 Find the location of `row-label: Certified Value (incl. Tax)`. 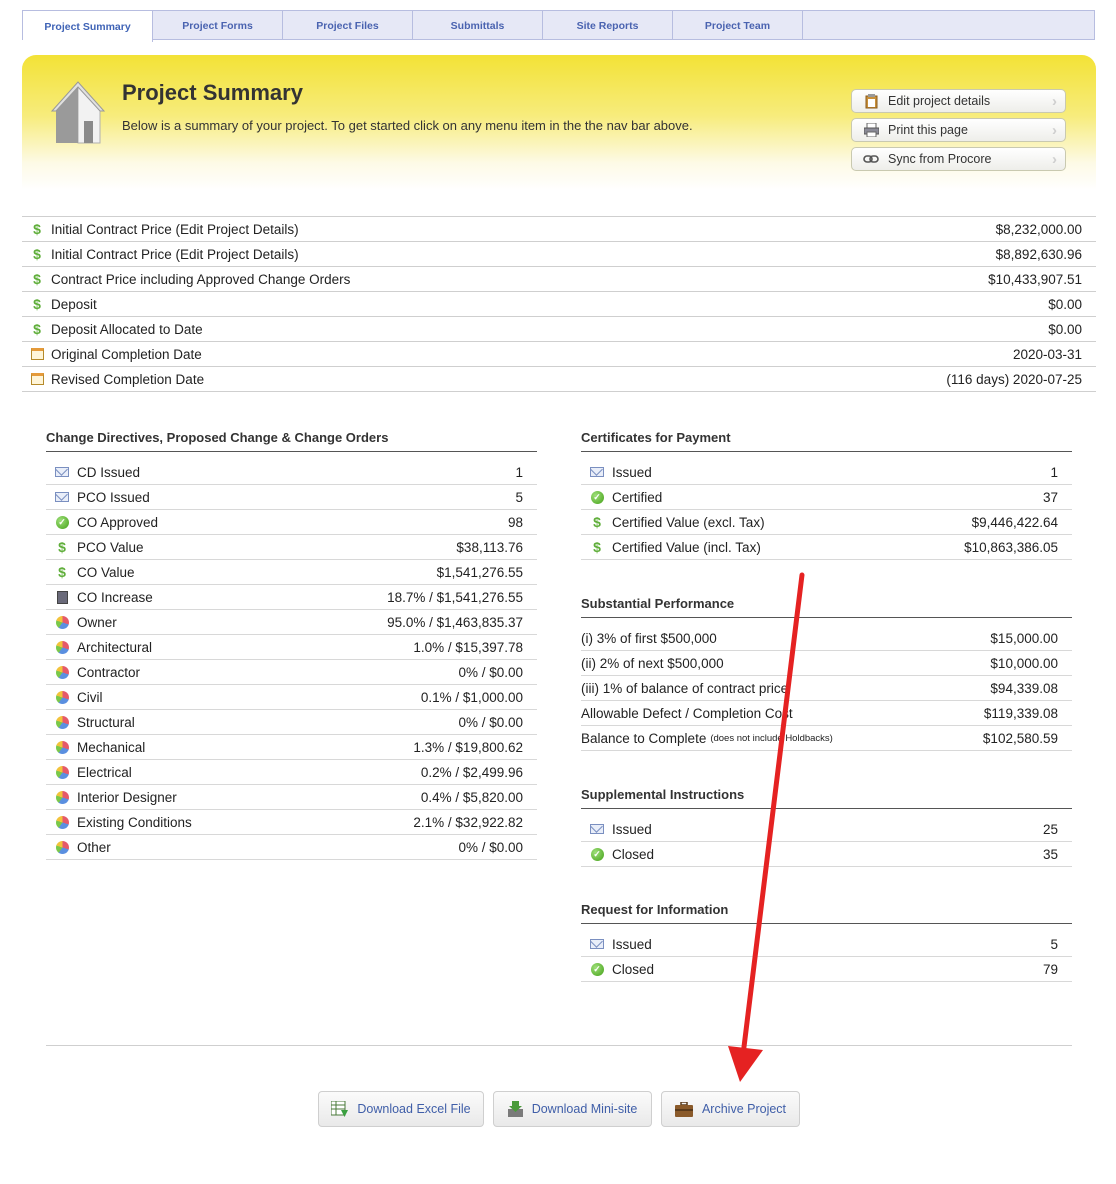

row-label: Certified Value (incl. Tax) is located at coordinates (686, 547).